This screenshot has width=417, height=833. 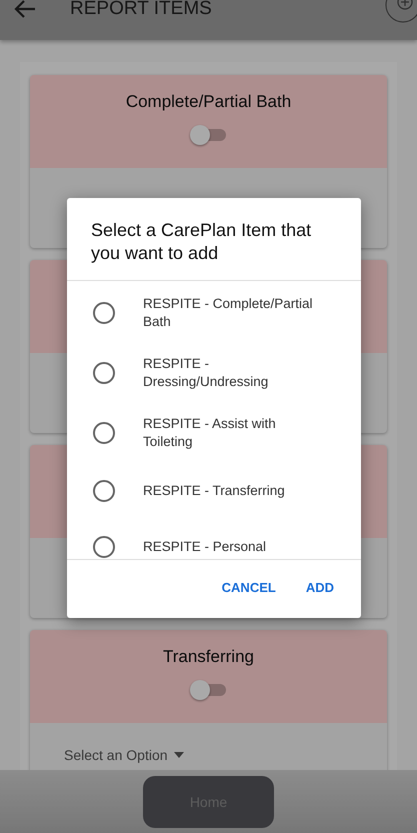 What do you see at coordinates (116, 755) in the screenshot?
I see `option-dropdown: Select an Option` at bounding box center [116, 755].